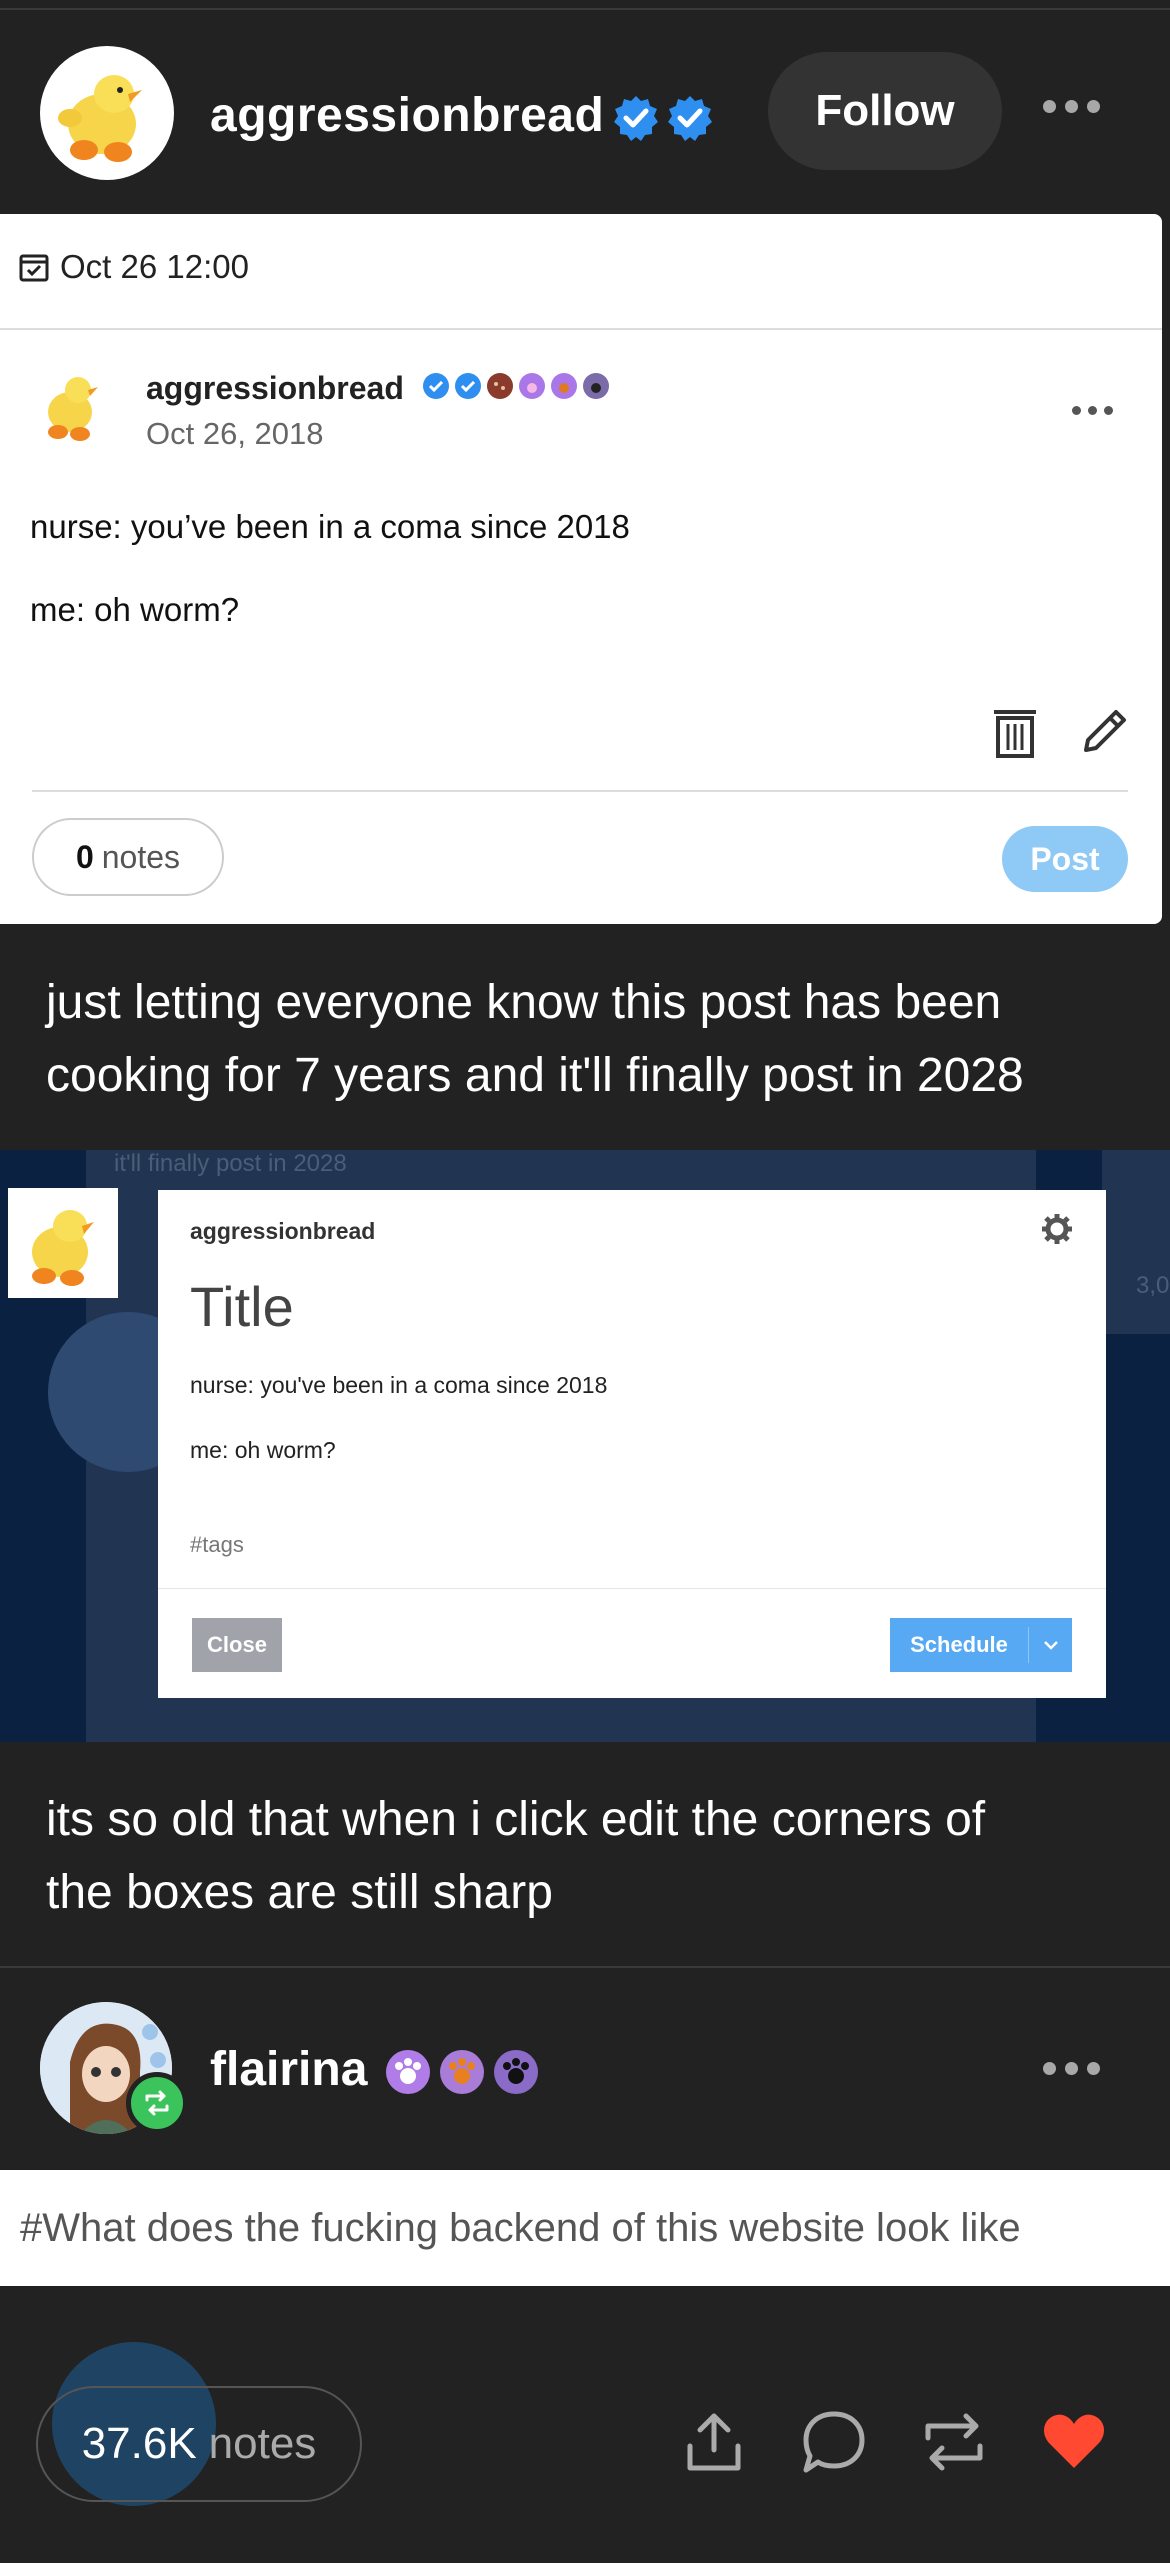 The image size is (1170, 2563). I want to click on notes-count: 0 notes, so click(128, 857).